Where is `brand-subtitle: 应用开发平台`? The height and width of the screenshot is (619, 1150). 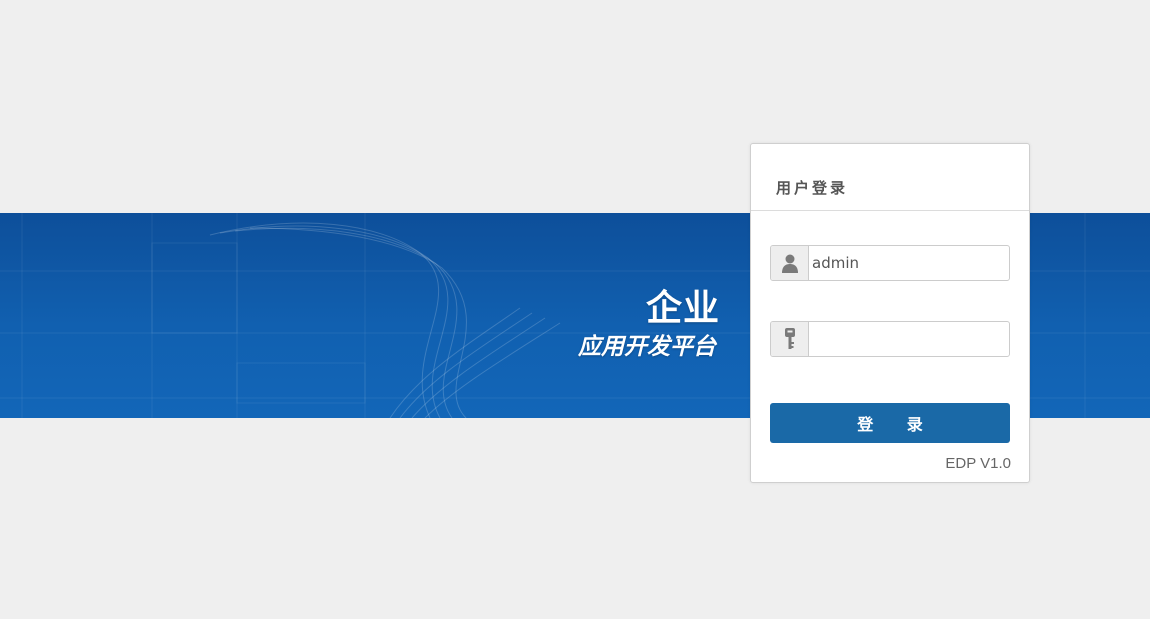 brand-subtitle: 应用开发平台 is located at coordinates (647, 347).